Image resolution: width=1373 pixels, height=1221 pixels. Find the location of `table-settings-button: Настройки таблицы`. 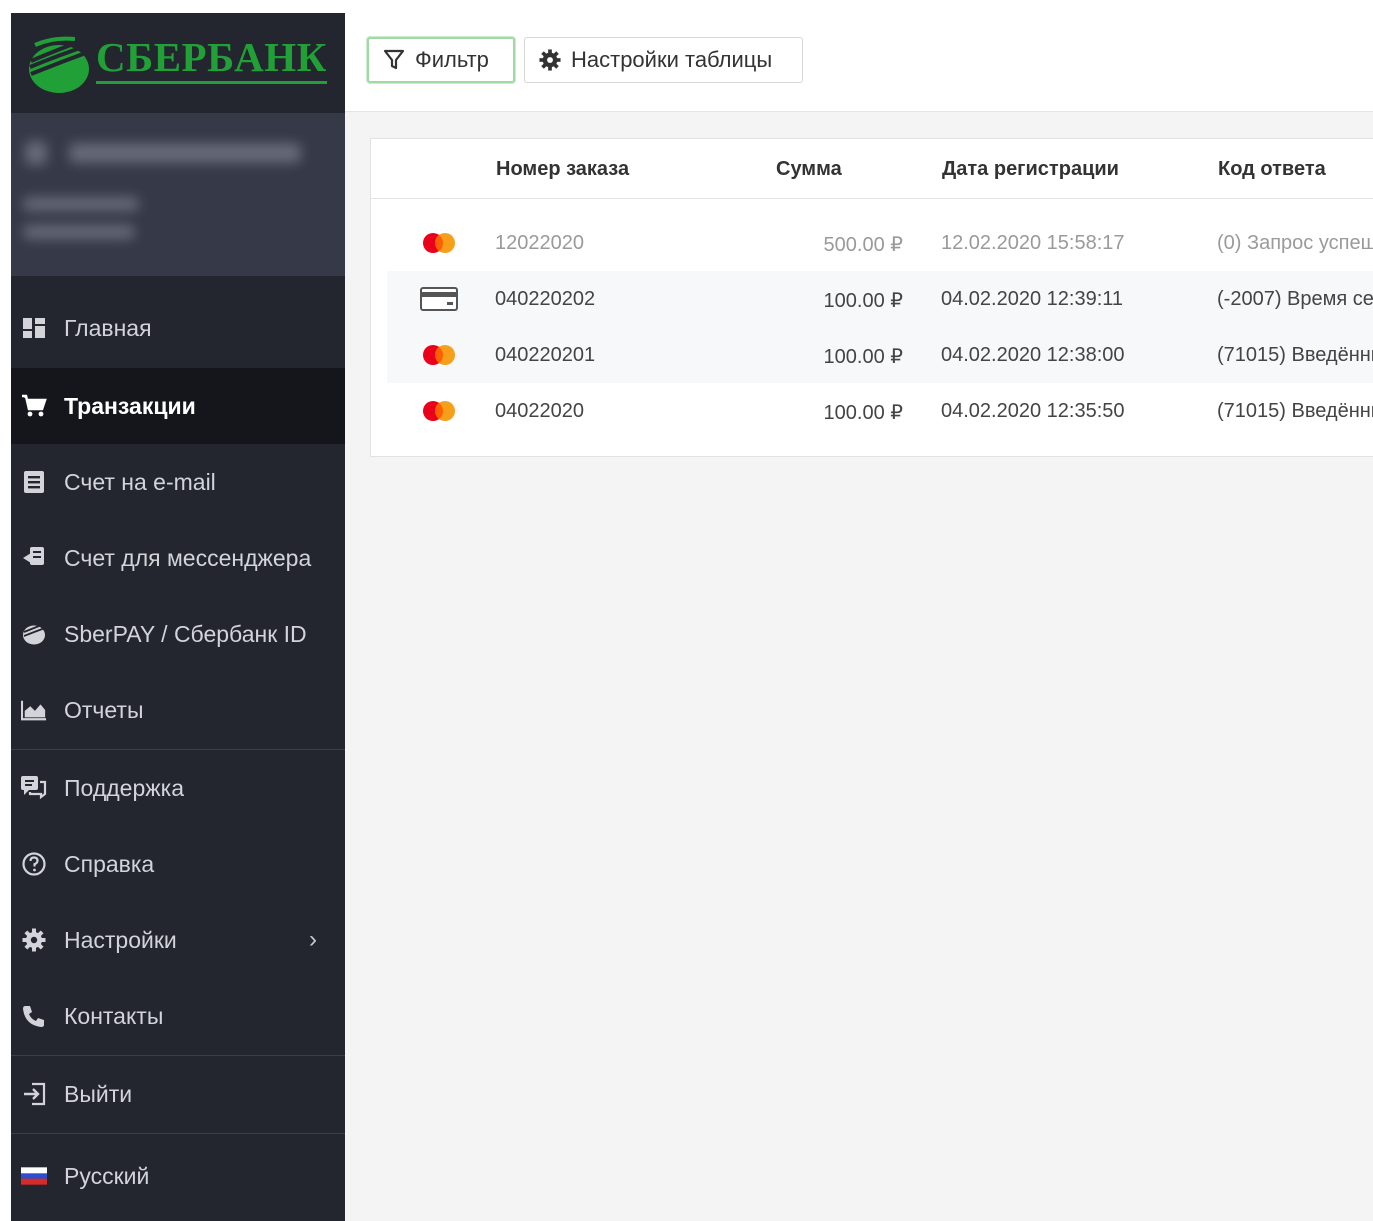

table-settings-button: Настройки таблицы is located at coordinates (663, 60).